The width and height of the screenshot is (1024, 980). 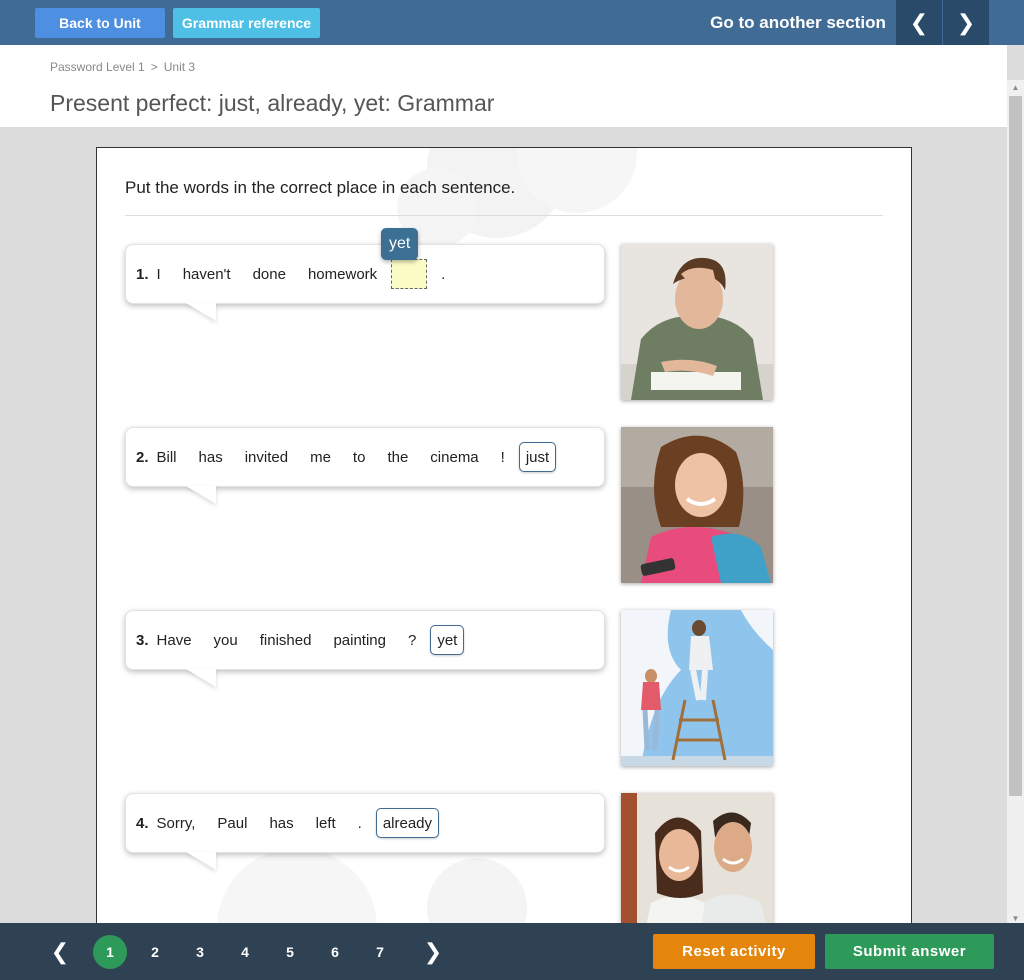 What do you see at coordinates (166, 457) in the screenshot?
I see `word: Bill` at bounding box center [166, 457].